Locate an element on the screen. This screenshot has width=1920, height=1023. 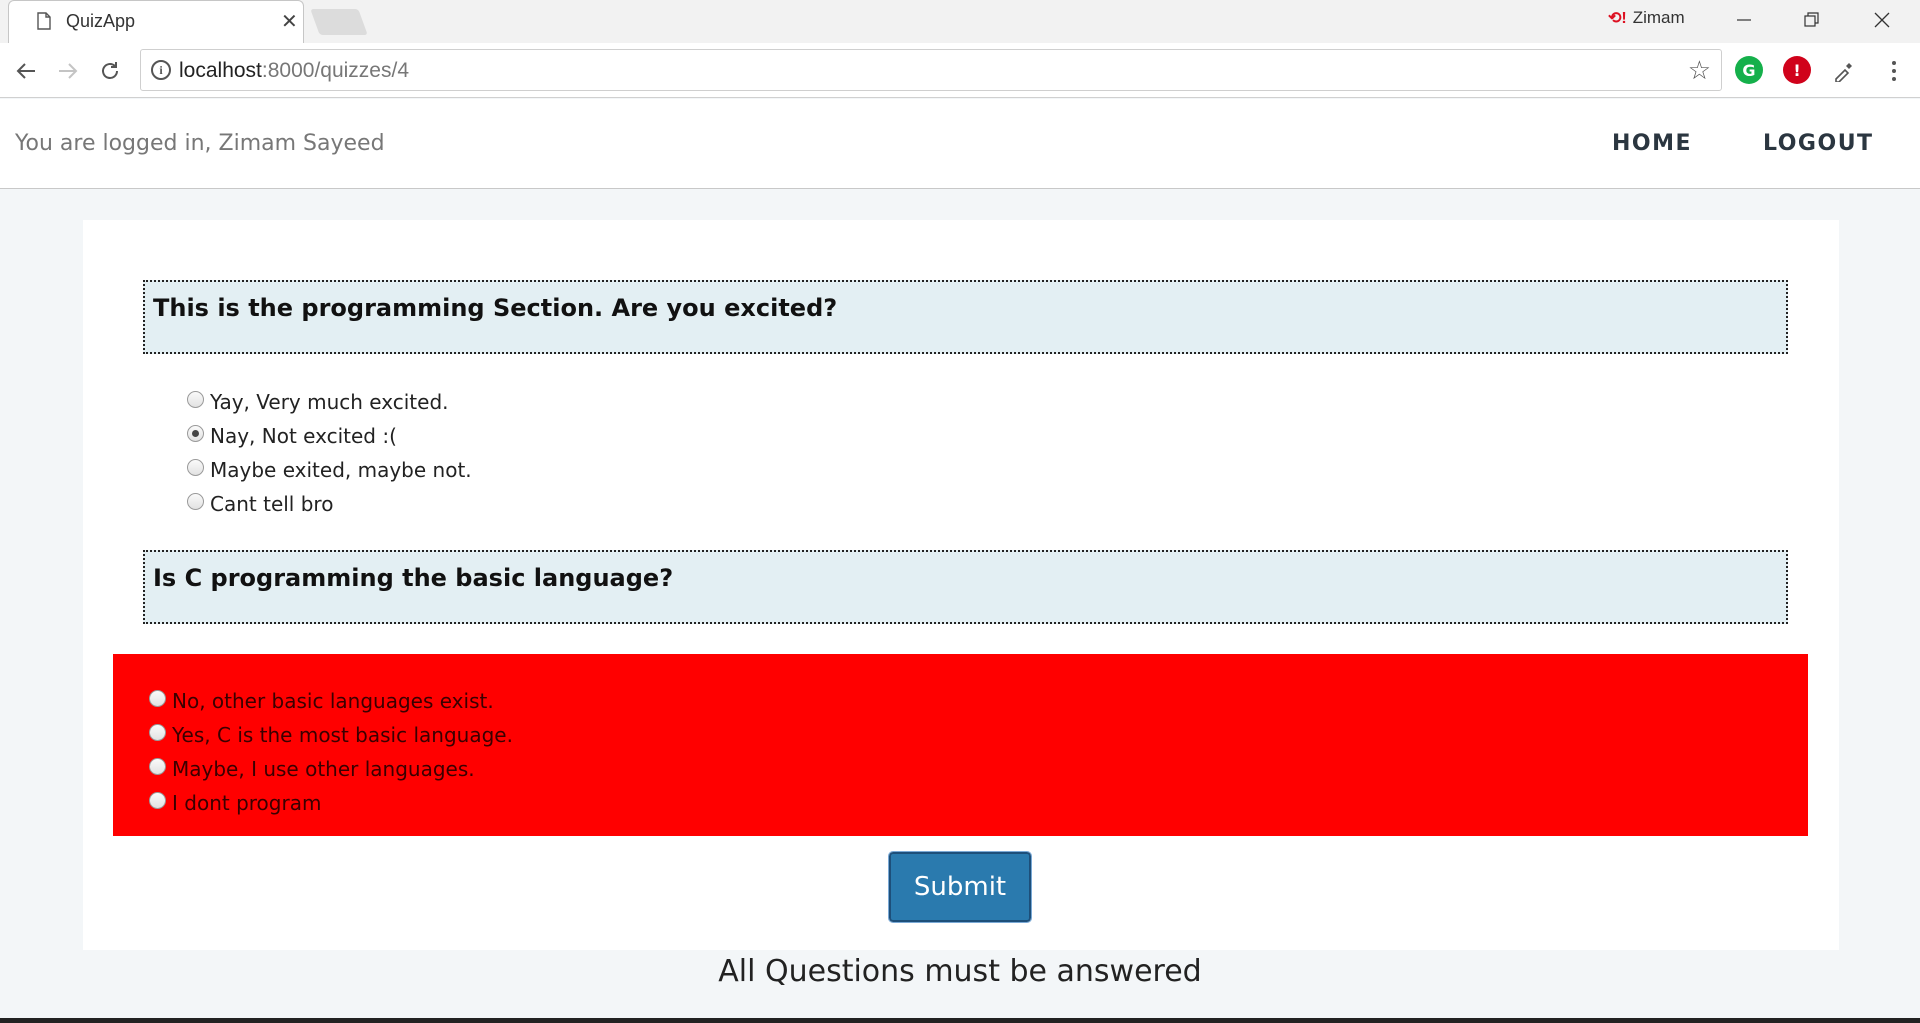
back-button is located at coordinates (26, 71).